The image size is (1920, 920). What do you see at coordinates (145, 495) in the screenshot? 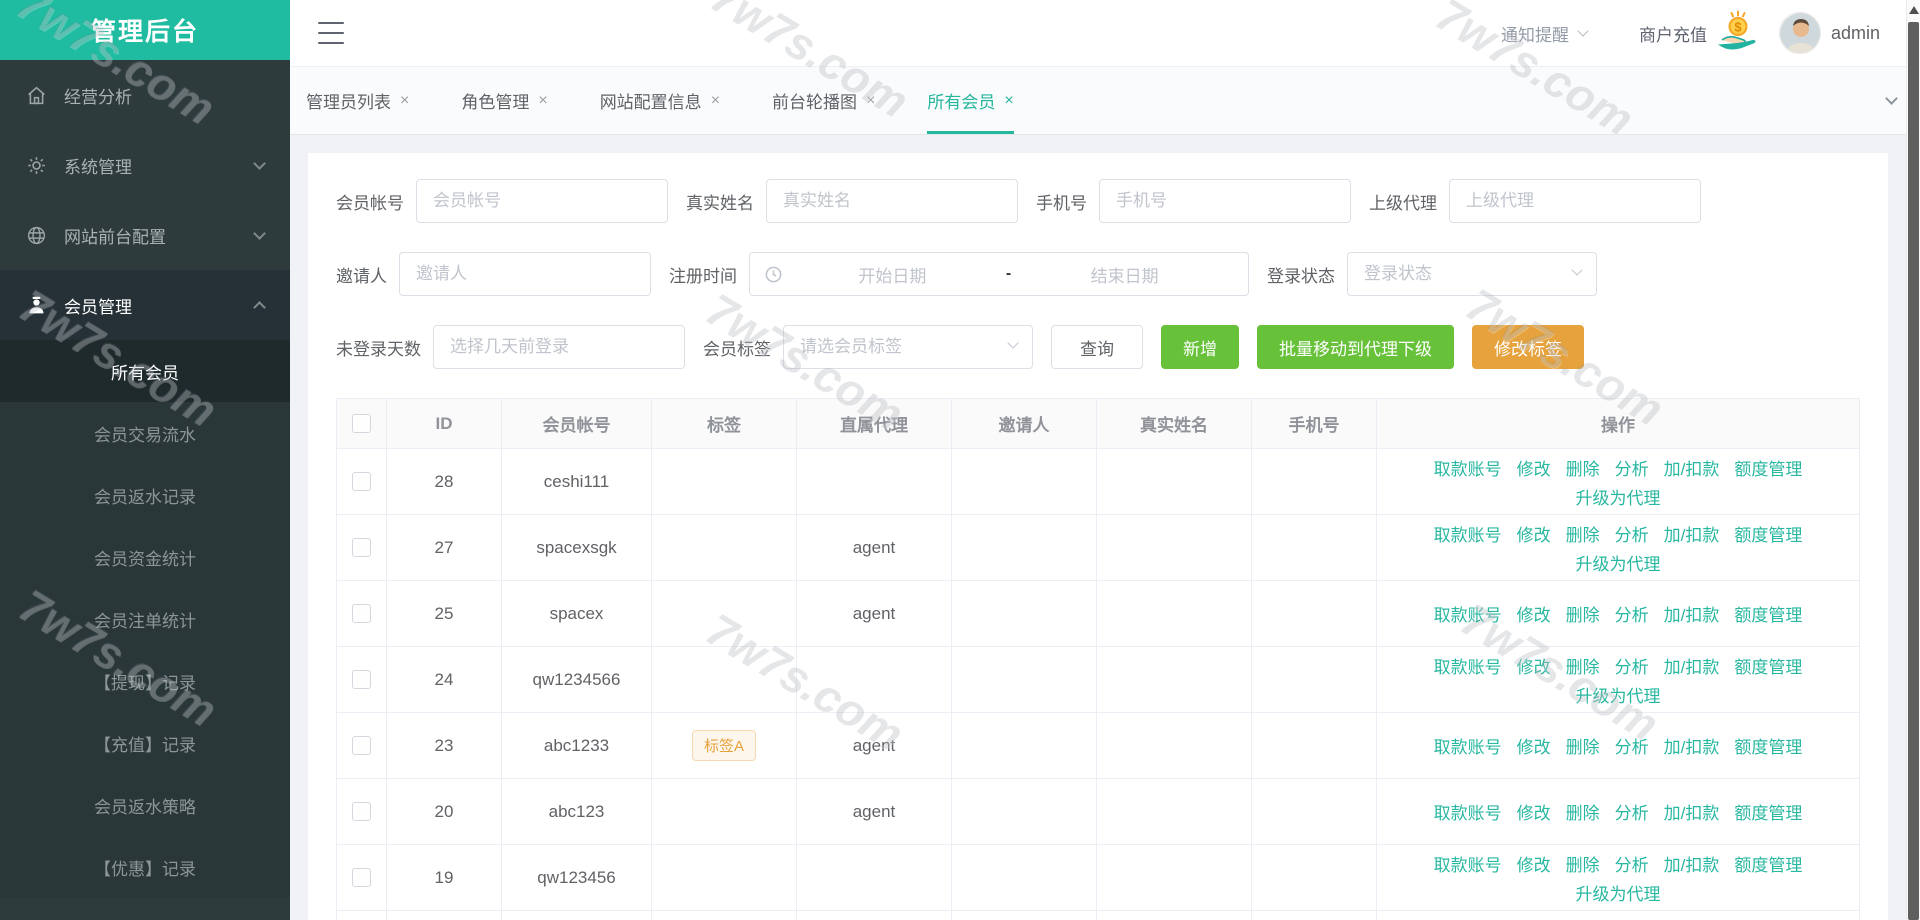
I see `sidebar-subitem: 会员返水记录` at bounding box center [145, 495].